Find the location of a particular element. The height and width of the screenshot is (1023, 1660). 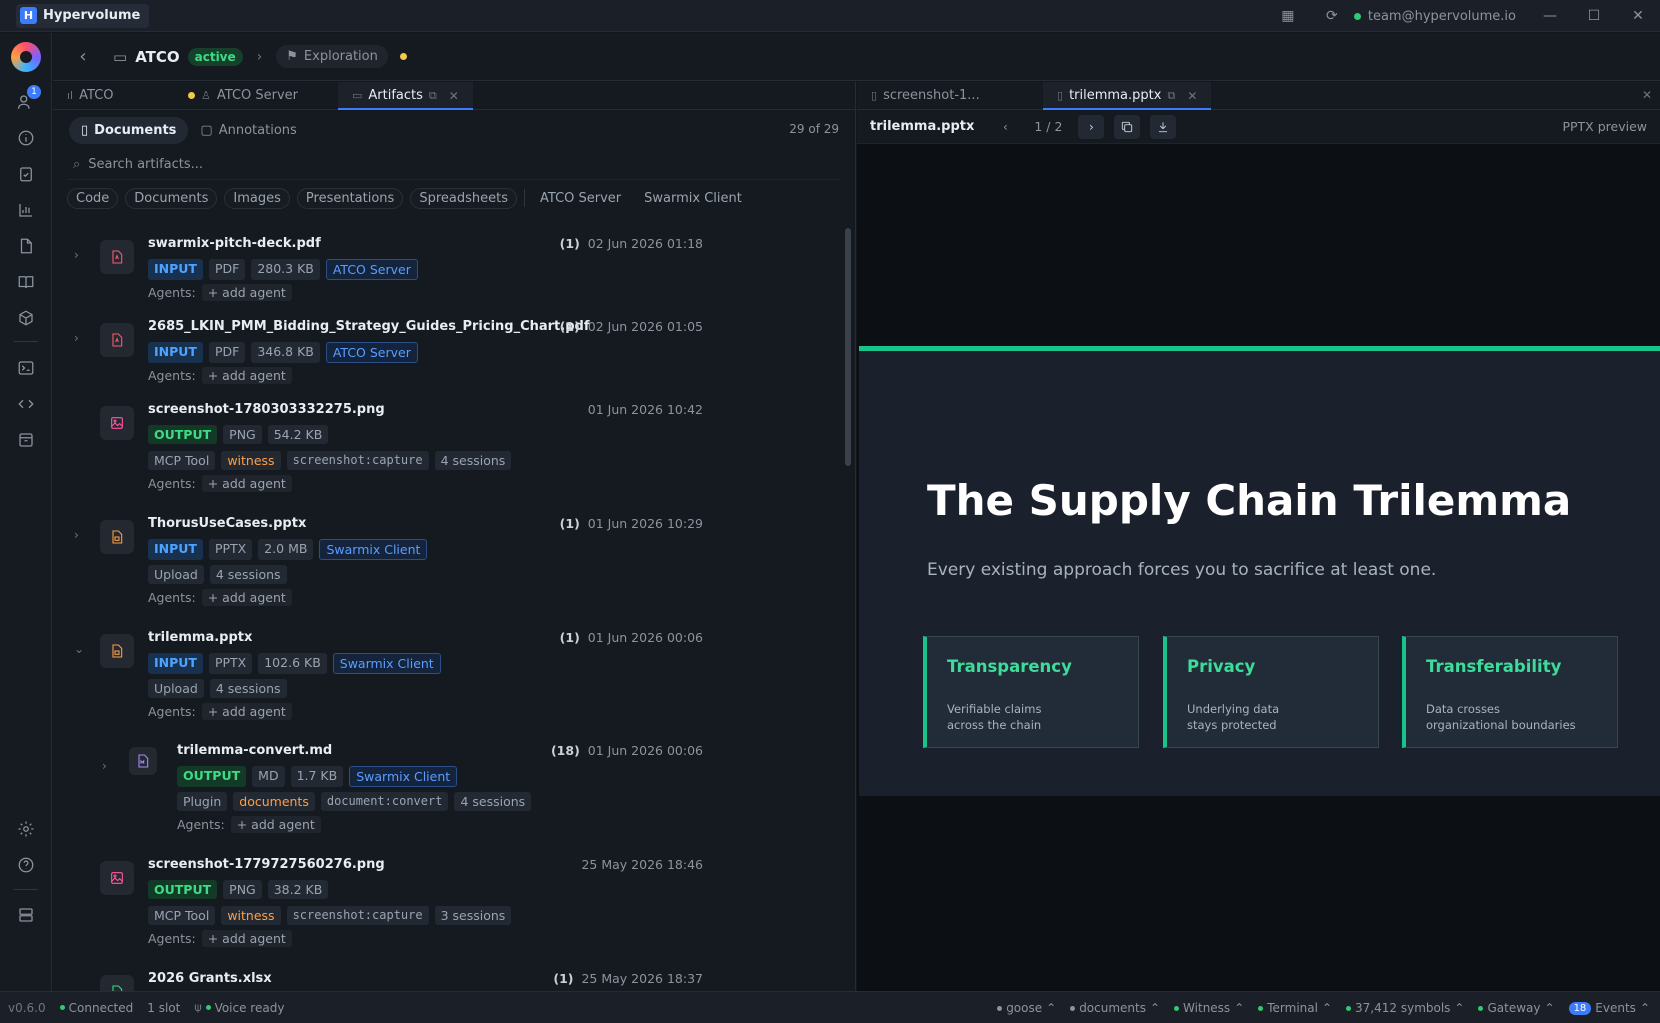

sessions-tag: 3 sessions is located at coordinates (473, 915).